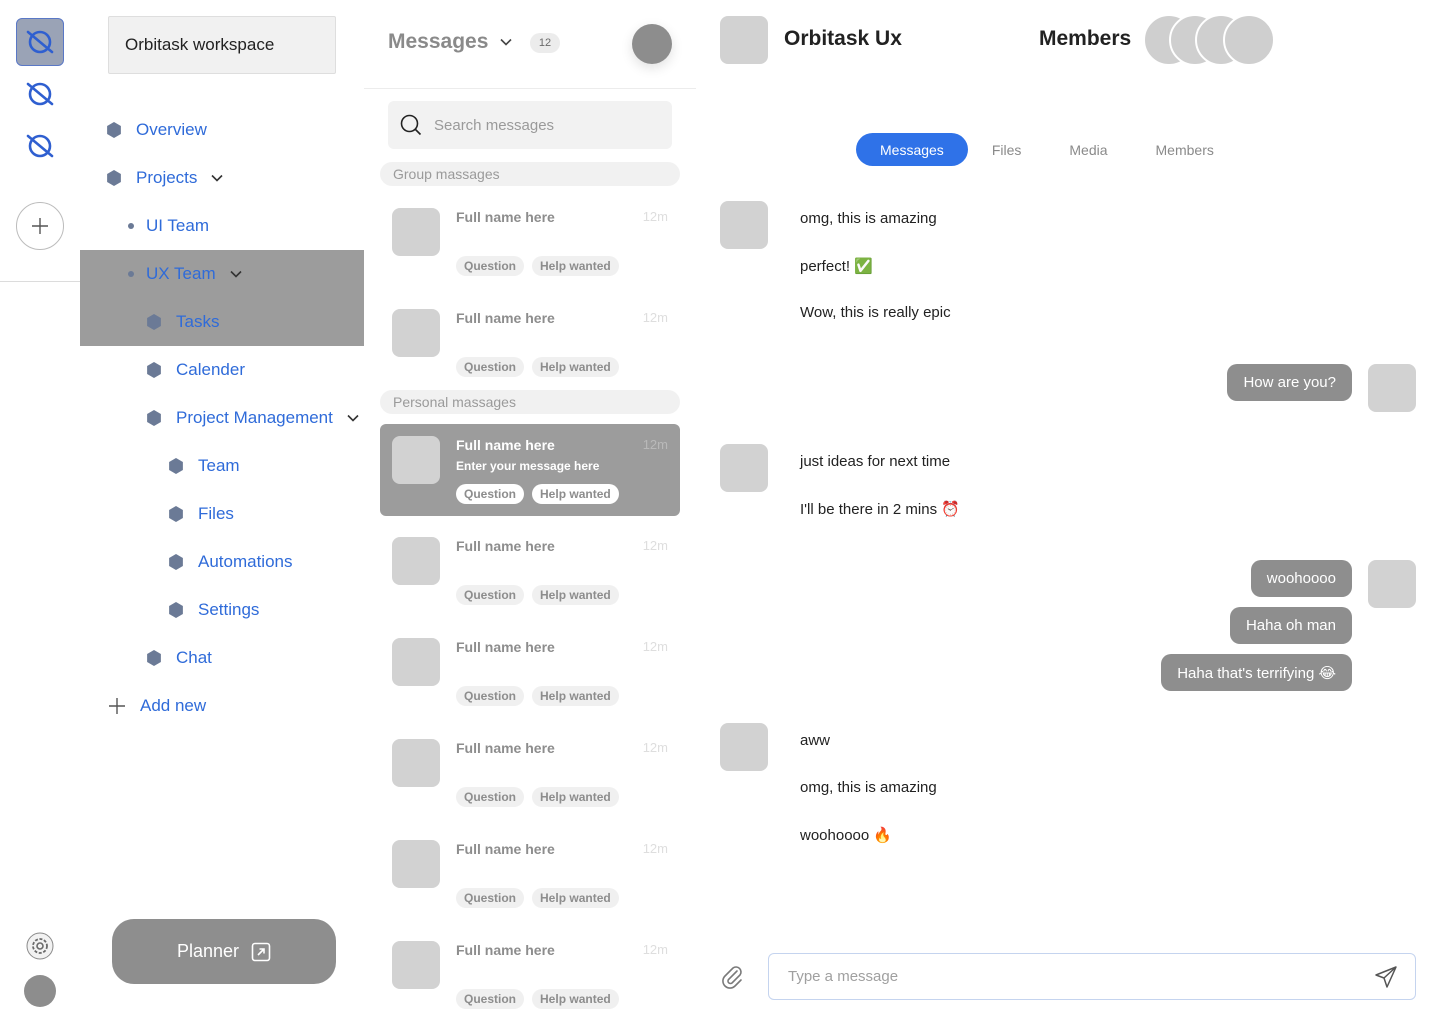 The height and width of the screenshot is (1024, 1440). What do you see at coordinates (744, 225) in the screenshot?
I see `sender-avatar` at bounding box center [744, 225].